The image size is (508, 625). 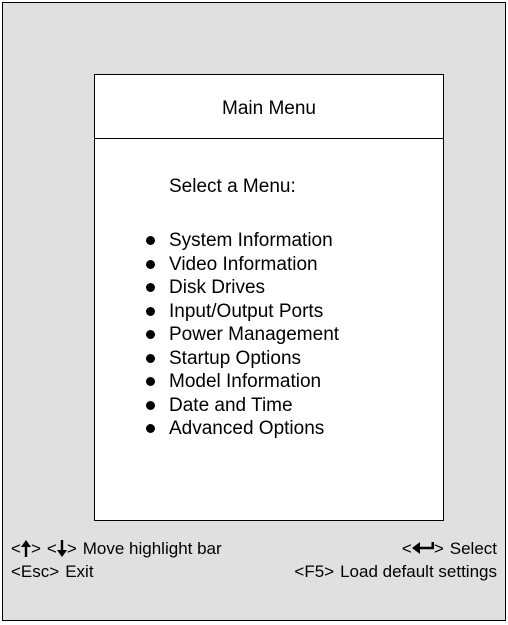 What do you see at coordinates (232, 186) in the screenshot?
I see `menu-prompt: Select a Menu:` at bounding box center [232, 186].